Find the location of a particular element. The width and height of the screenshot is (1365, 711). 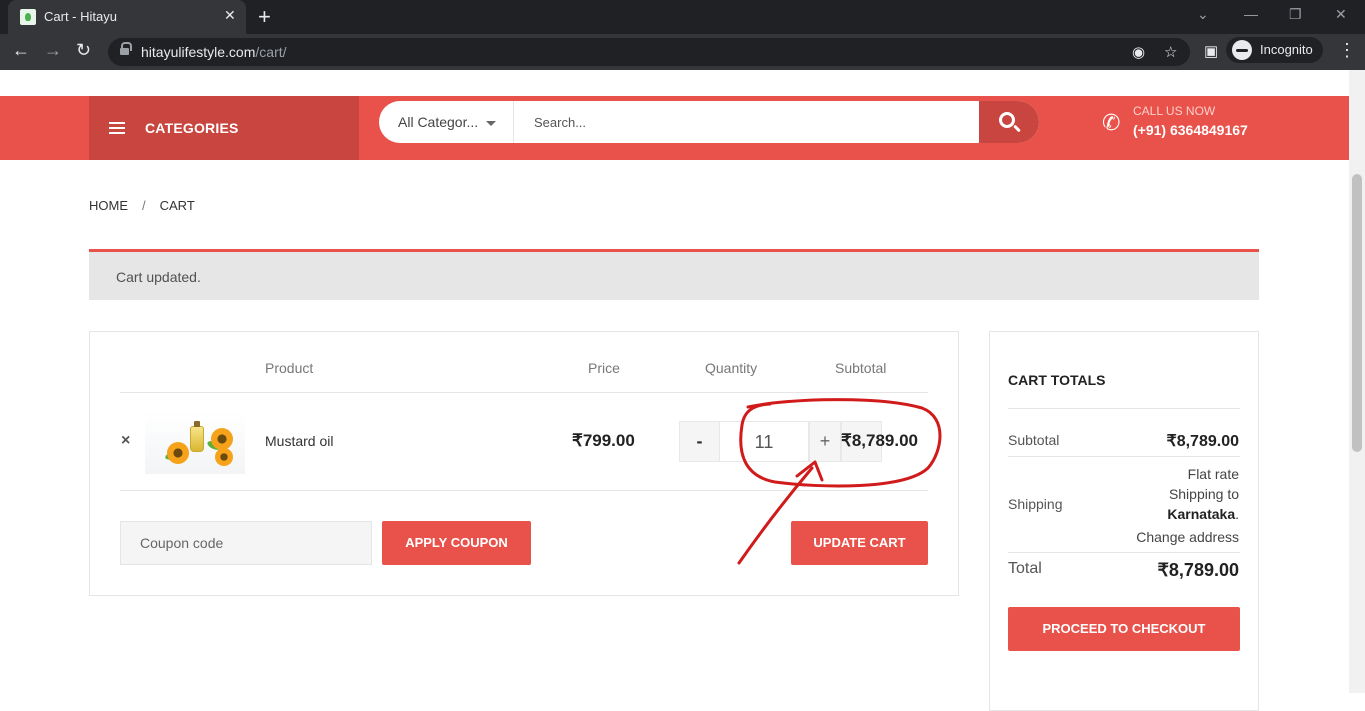

url-text: hitayulifestyle.com/cart/ is located at coordinates (214, 52).